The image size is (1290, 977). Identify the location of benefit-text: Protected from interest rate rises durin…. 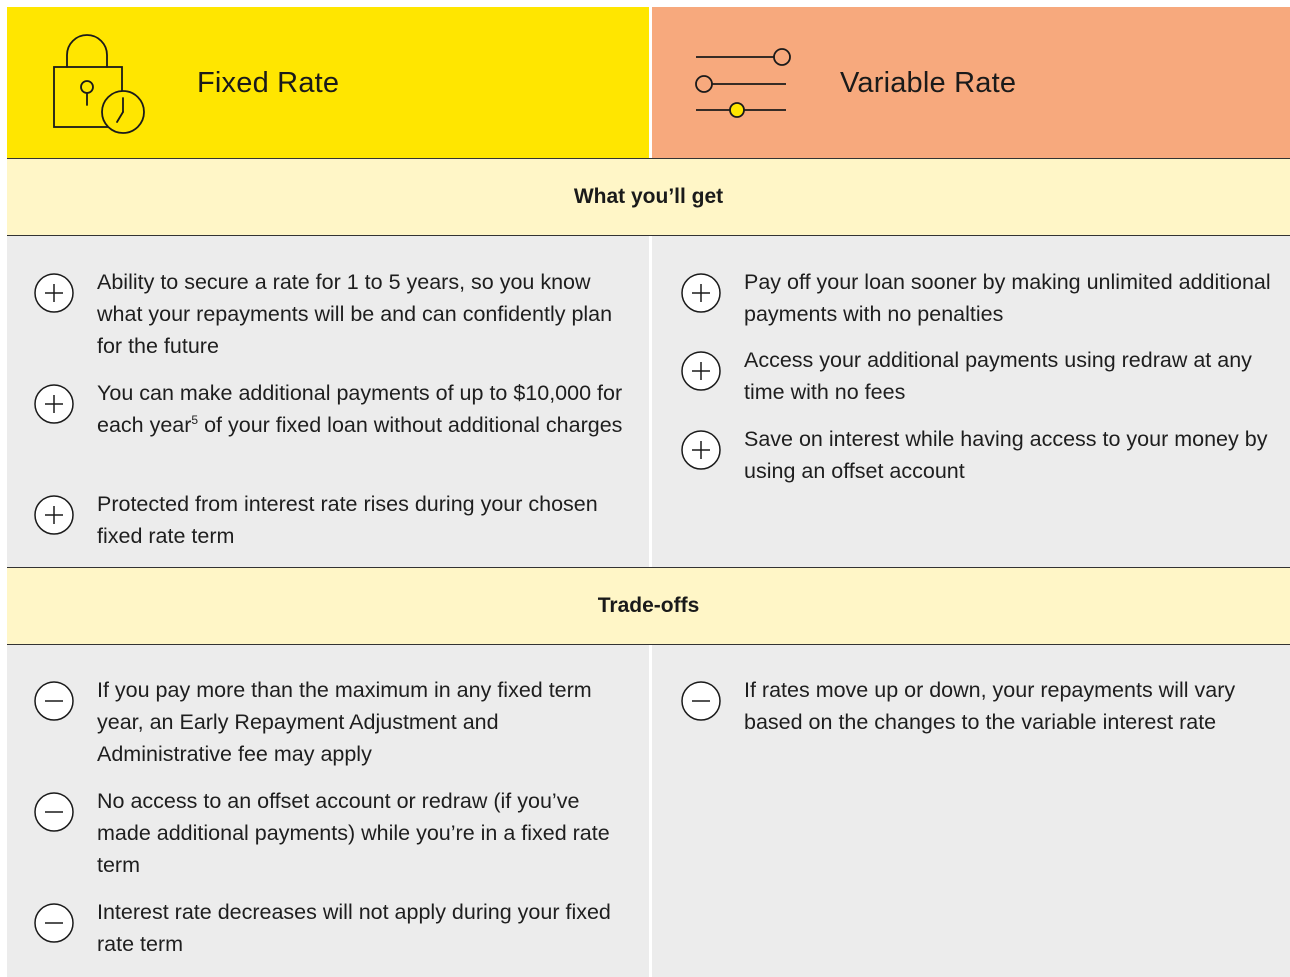
(347, 520).